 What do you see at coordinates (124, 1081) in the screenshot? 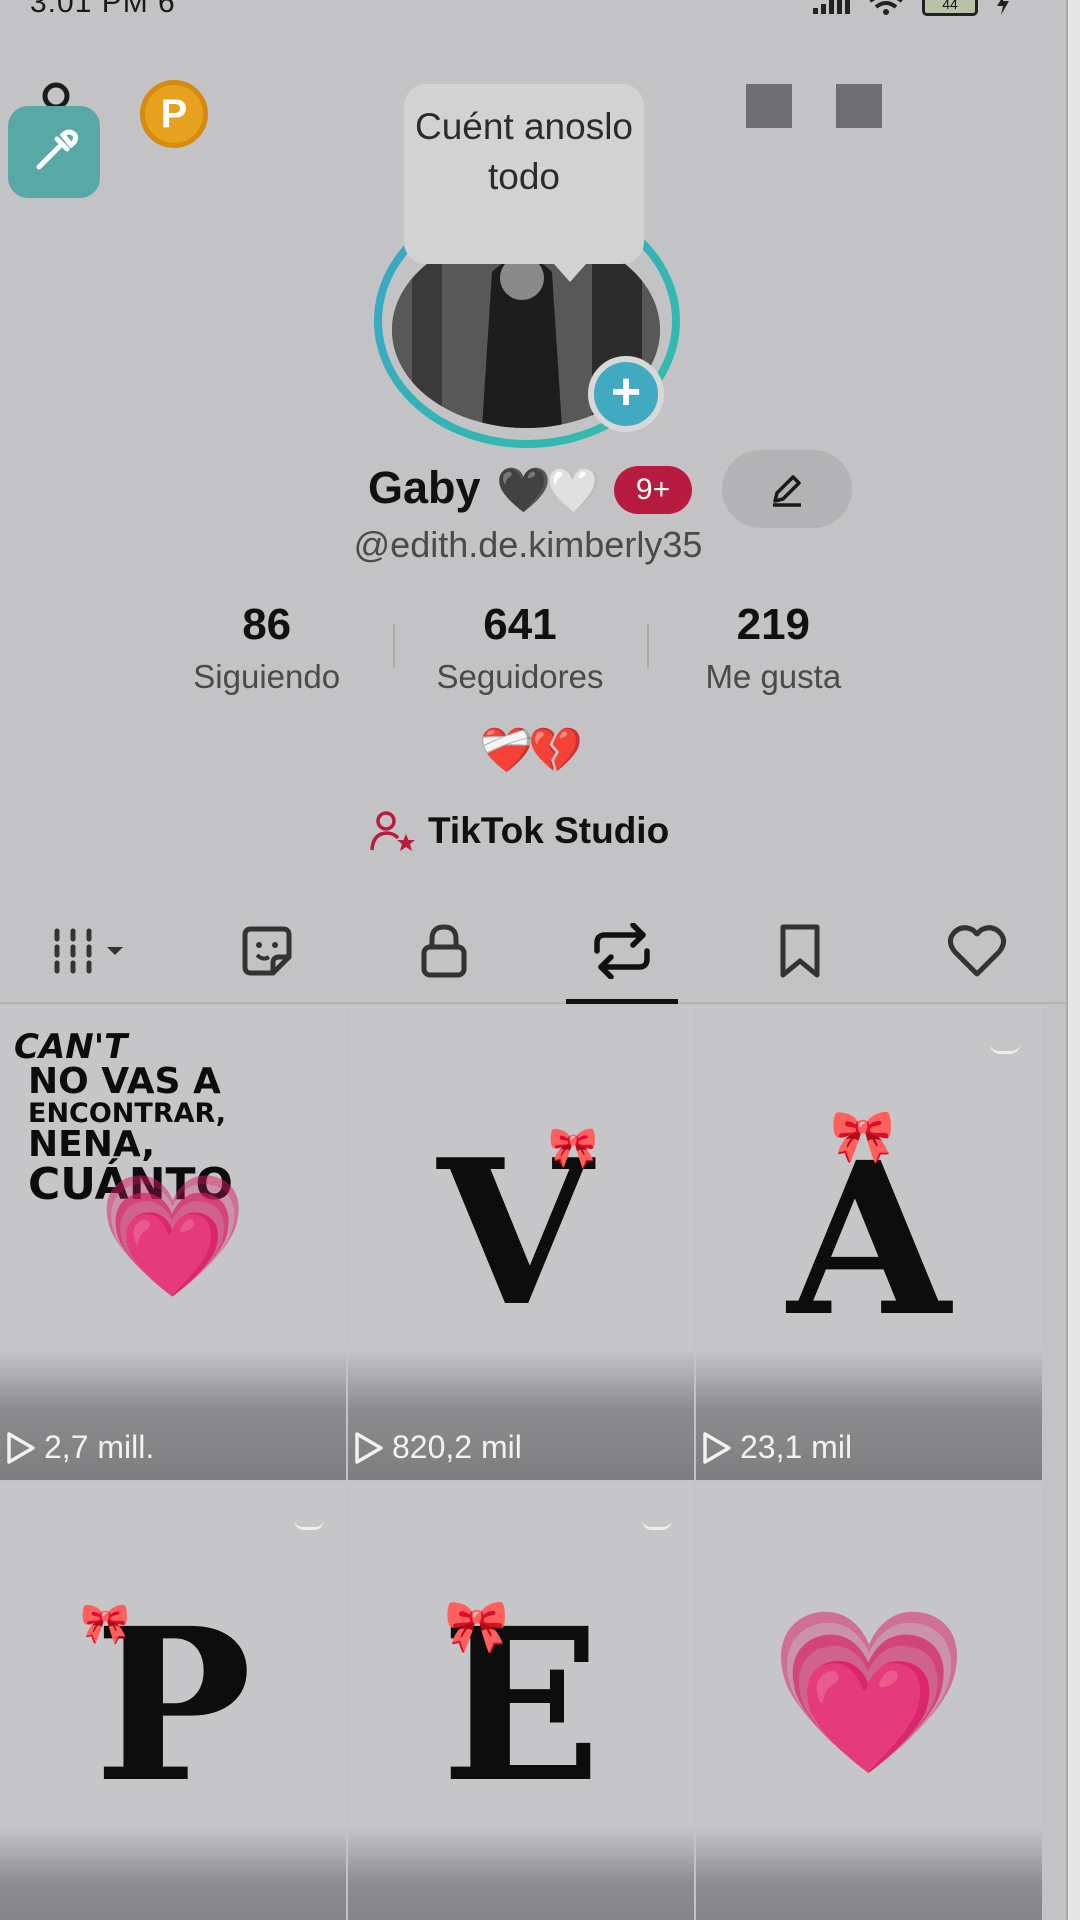
I see `overlay-line: NO VAS A` at bounding box center [124, 1081].